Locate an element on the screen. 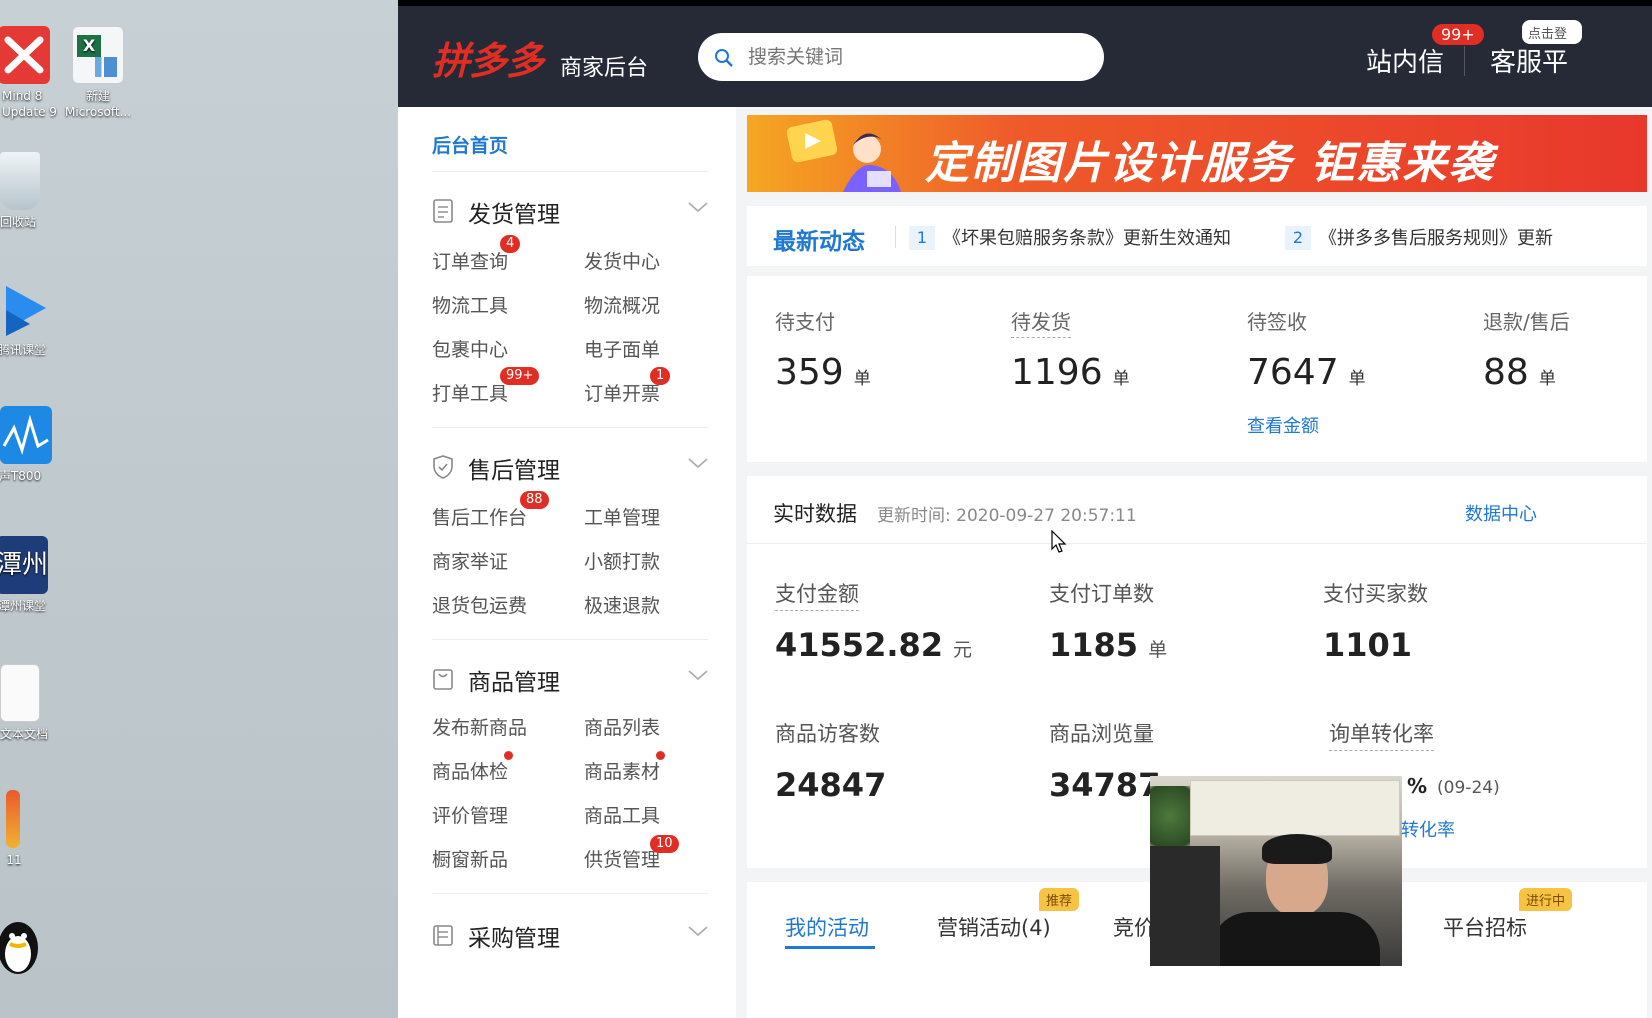 This screenshot has width=1652, height=1018. sidebar-item-order-query: 订单查询 is located at coordinates (470, 260).